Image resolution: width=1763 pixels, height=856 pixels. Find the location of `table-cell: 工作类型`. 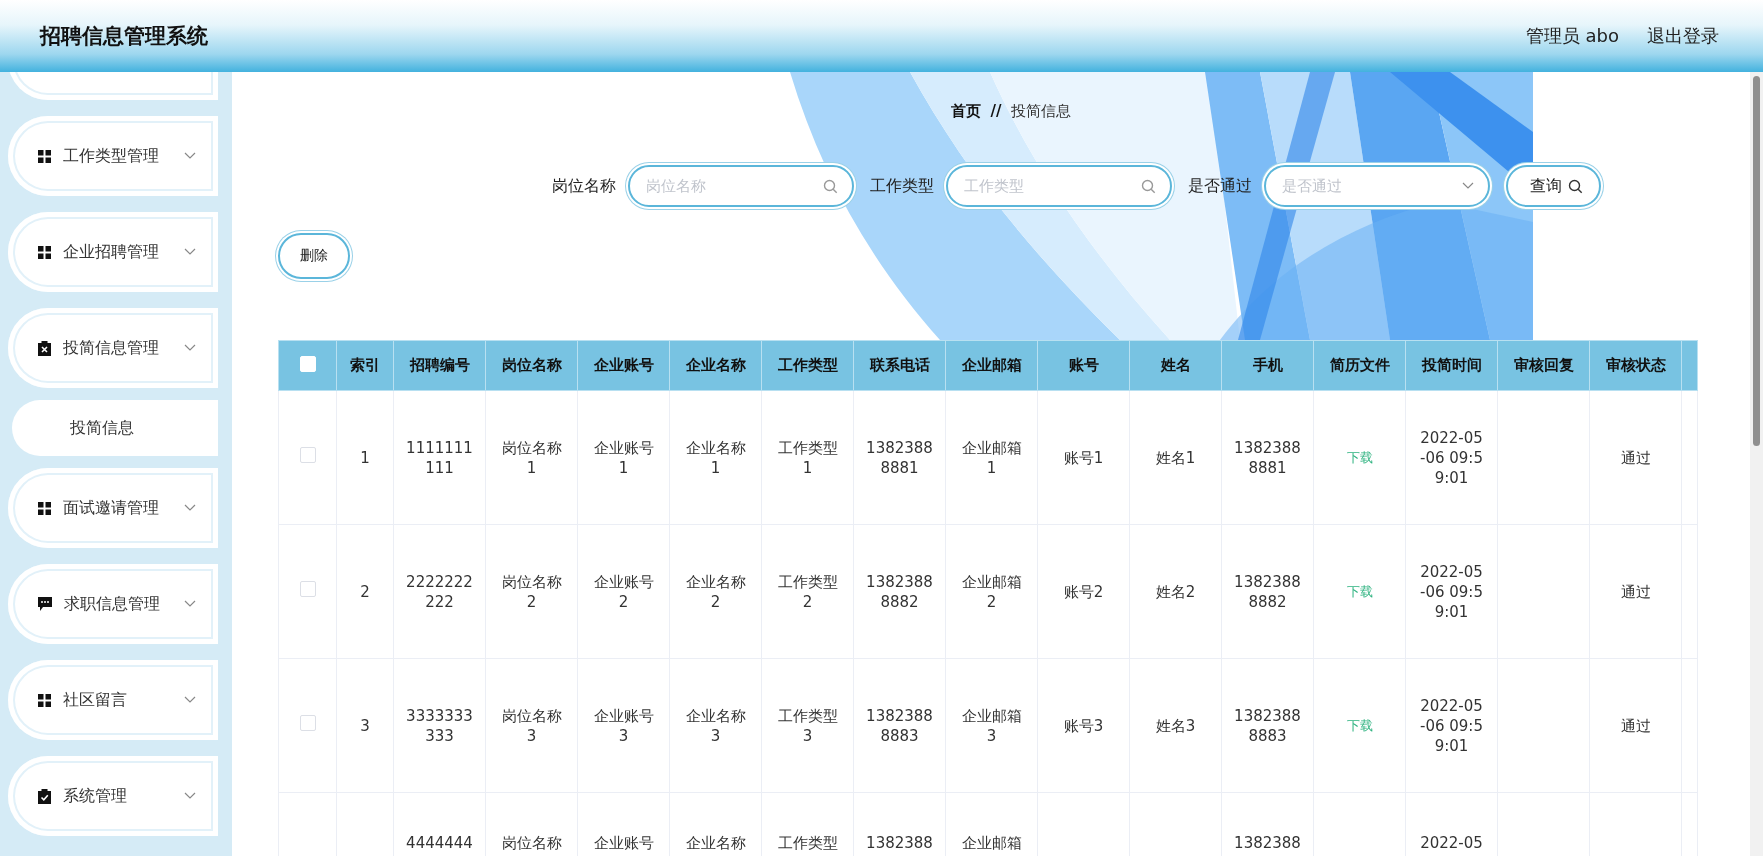

table-cell: 工作类型 is located at coordinates (807, 843).